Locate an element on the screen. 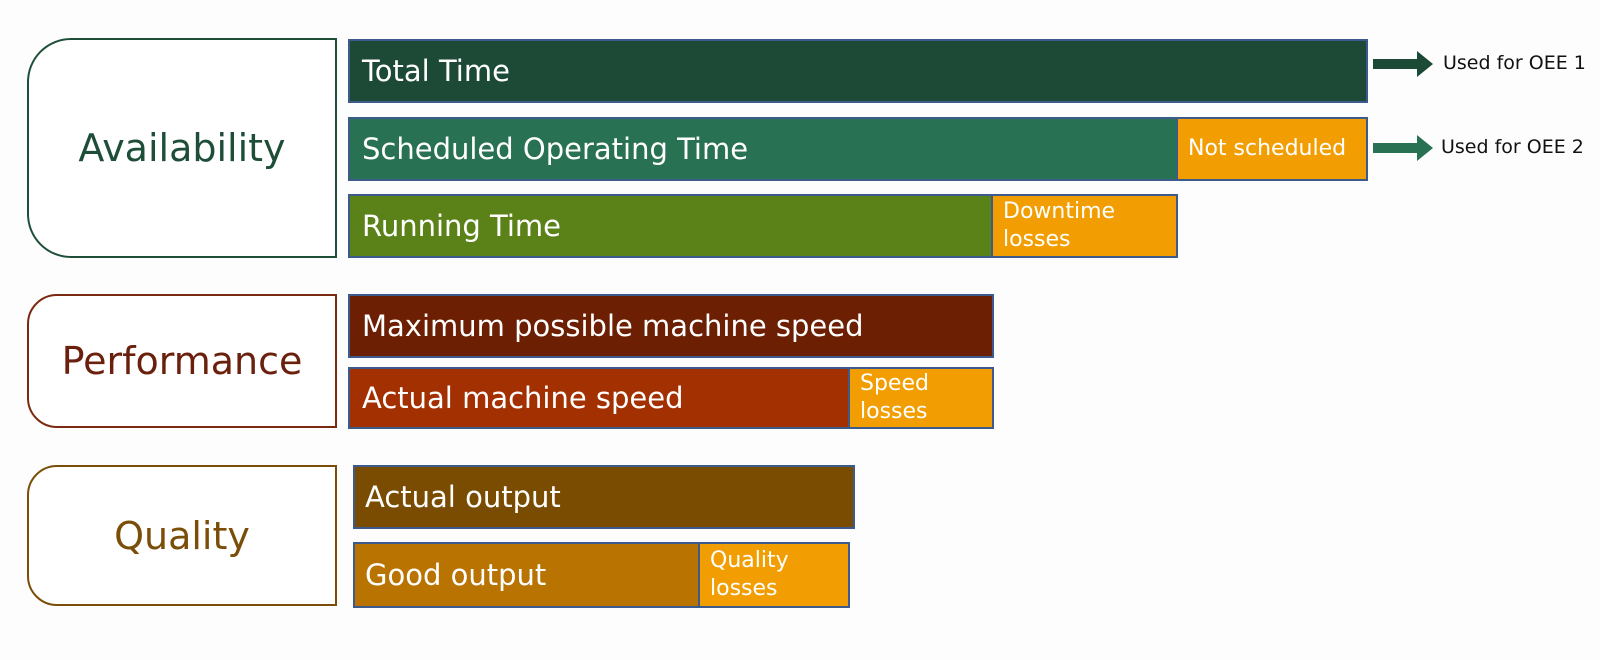 Image resolution: width=1600 pixels, height=660 pixels. bar-actual-output-label: Actual output is located at coordinates (463, 497).